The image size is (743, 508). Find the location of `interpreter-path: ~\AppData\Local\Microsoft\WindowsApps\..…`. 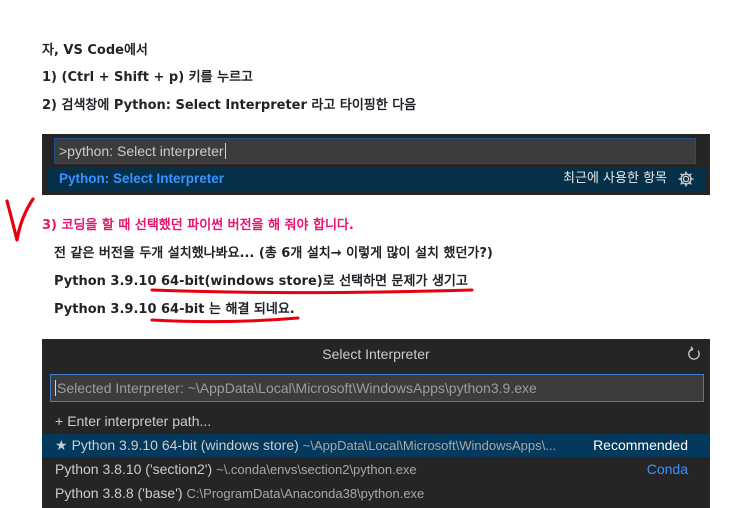

interpreter-path: ~\AppData\Local\Microsoft\WindowsApps\..… is located at coordinates (429, 445).